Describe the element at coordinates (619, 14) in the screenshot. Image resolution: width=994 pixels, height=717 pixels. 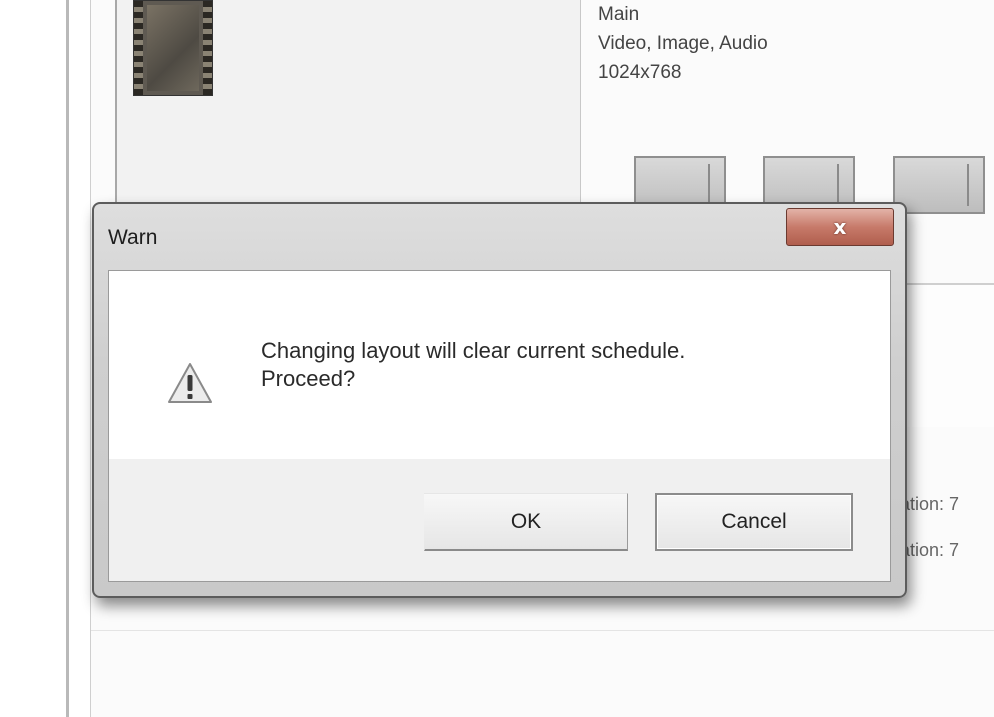
I see `layout-name: Main` at that location.